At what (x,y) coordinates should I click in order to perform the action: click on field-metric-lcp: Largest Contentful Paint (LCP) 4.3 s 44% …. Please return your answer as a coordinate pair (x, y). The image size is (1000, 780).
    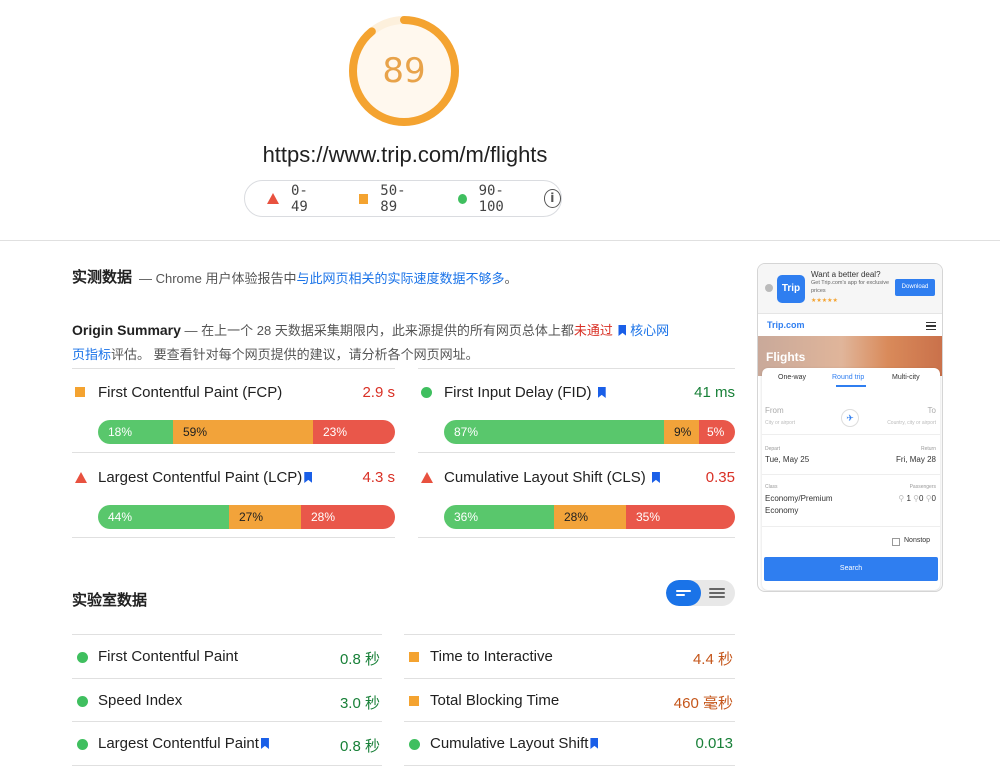
    Looking at the image, I should click on (233, 498).